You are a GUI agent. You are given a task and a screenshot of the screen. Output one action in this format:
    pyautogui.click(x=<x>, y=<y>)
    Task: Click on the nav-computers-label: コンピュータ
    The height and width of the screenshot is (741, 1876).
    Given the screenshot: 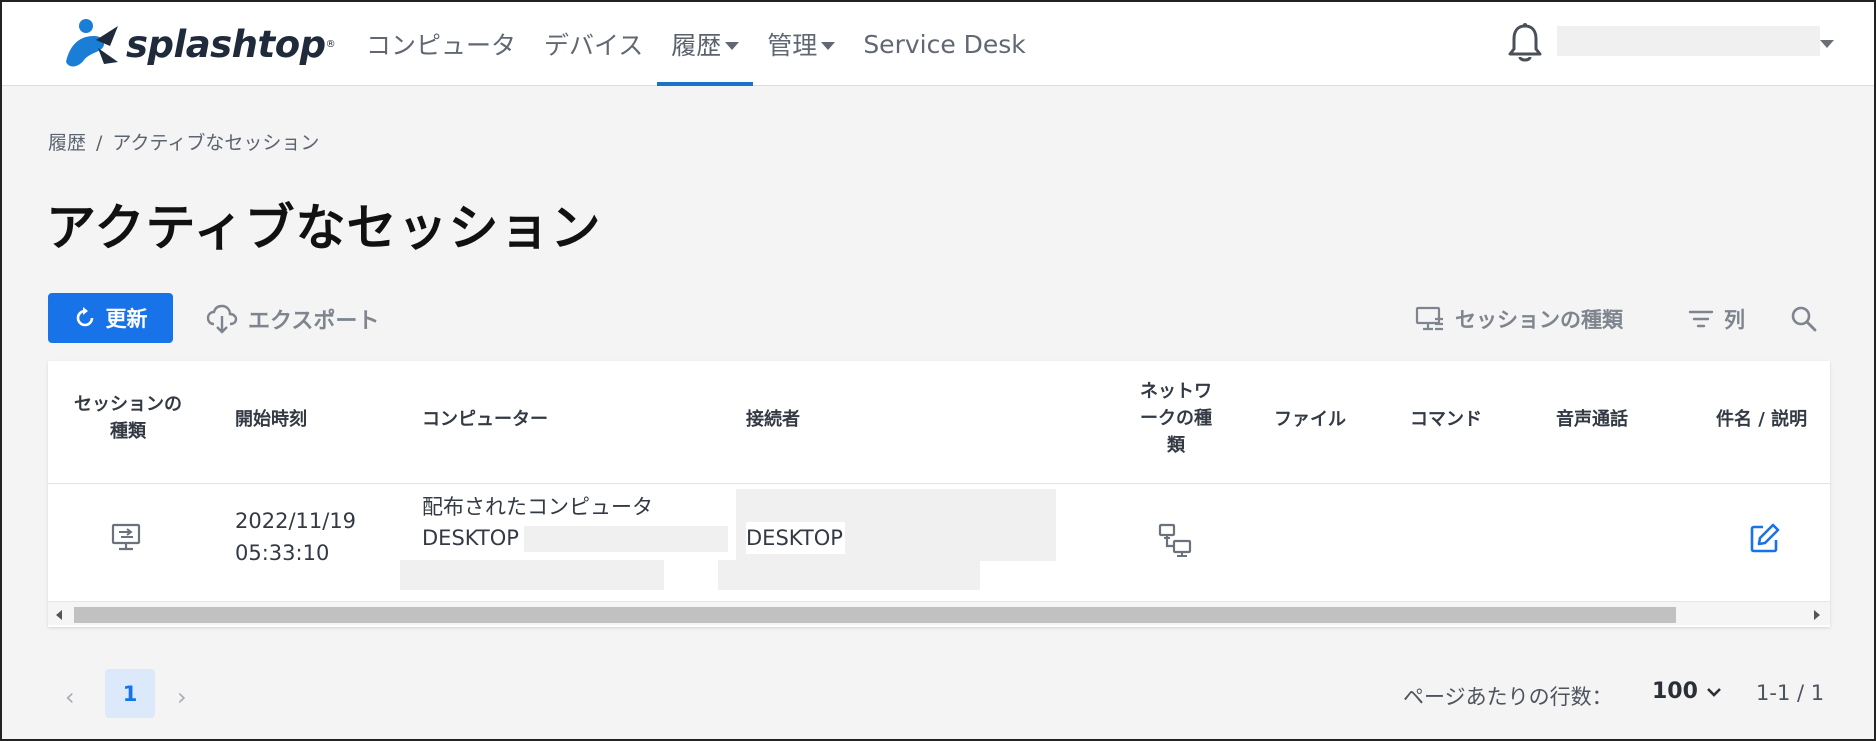 What is the action you would take?
    pyautogui.click(x=441, y=45)
    